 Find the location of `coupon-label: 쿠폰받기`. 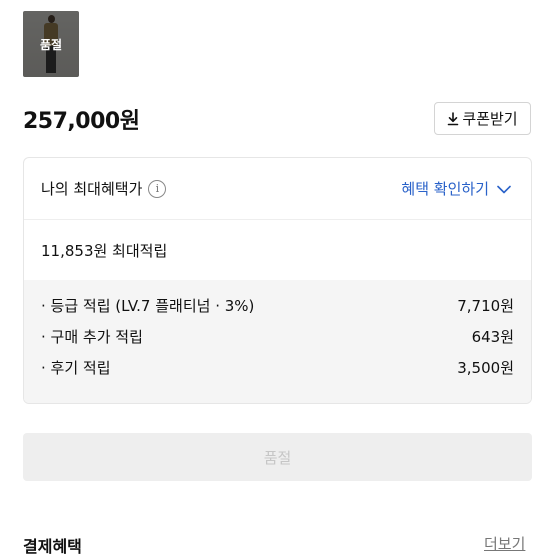

coupon-label: 쿠폰받기 is located at coordinates (490, 119).